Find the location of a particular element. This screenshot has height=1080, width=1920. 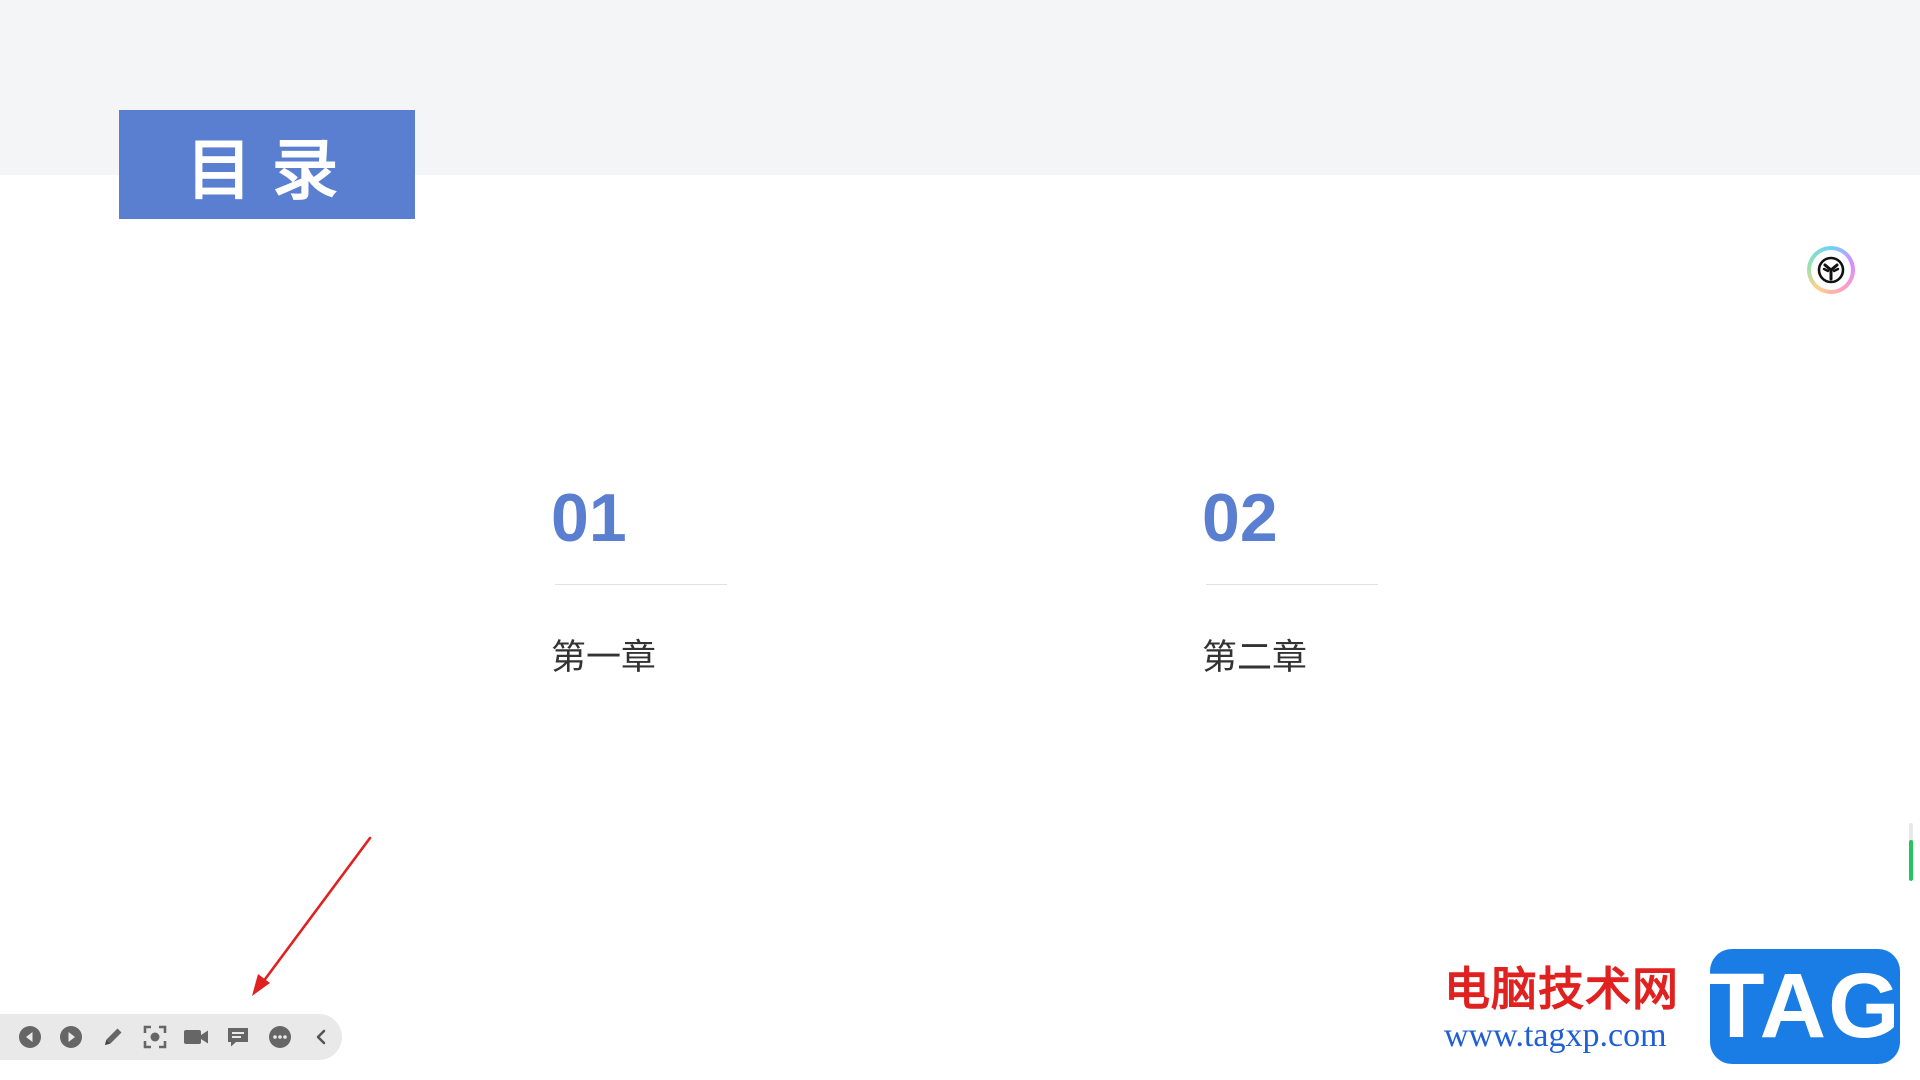

chapter-2-label: 第二章 is located at coordinates (1255, 658).